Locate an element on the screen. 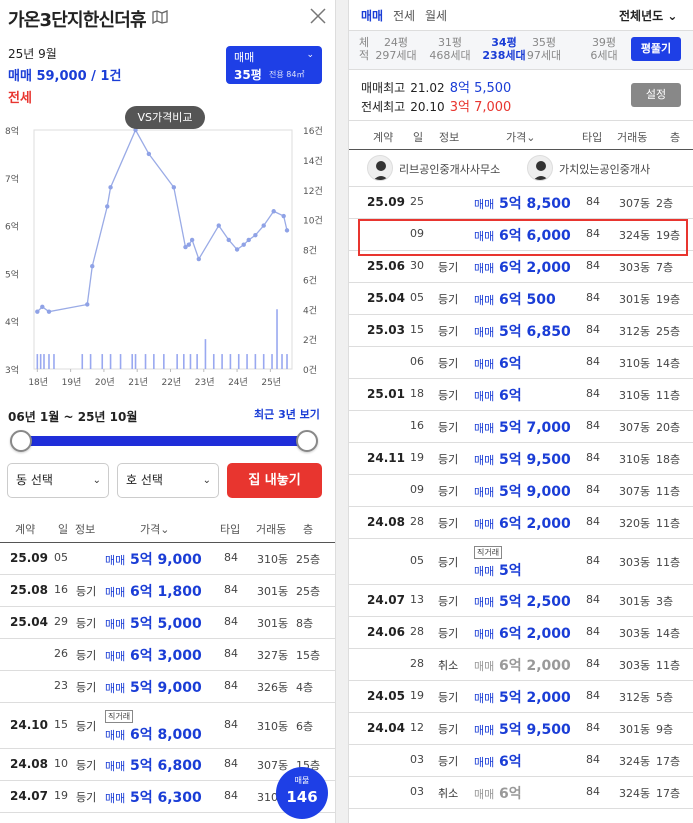 The image size is (693, 823). col-info: 정보 is located at coordinates (85, 529).